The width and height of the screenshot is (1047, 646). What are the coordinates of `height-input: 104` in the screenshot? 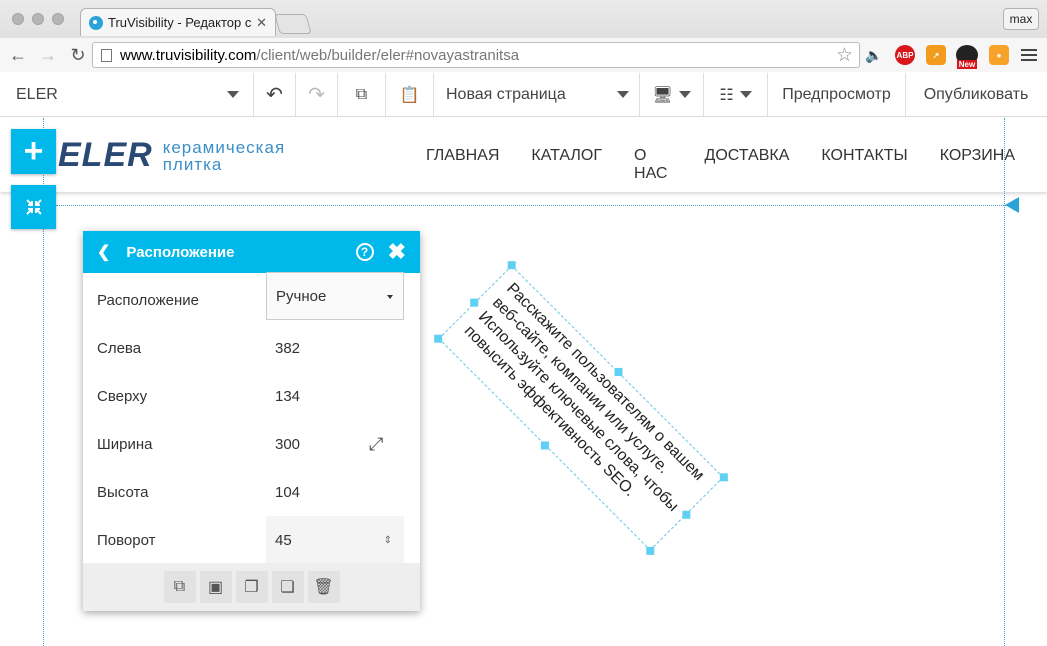 It's located at (287, 492).